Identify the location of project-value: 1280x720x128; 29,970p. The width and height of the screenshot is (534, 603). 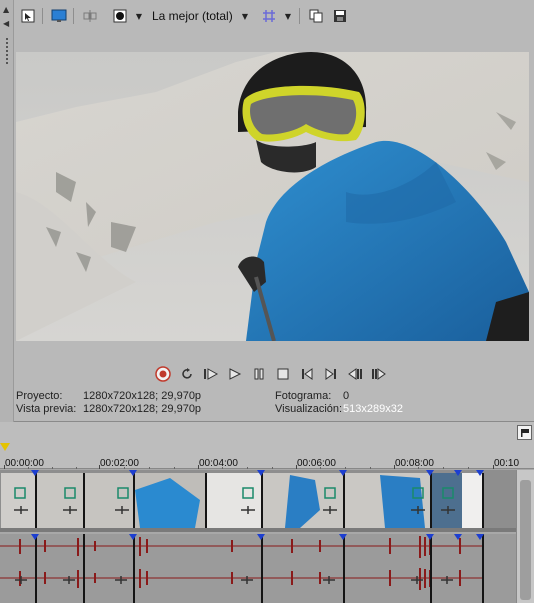
(142, 396).